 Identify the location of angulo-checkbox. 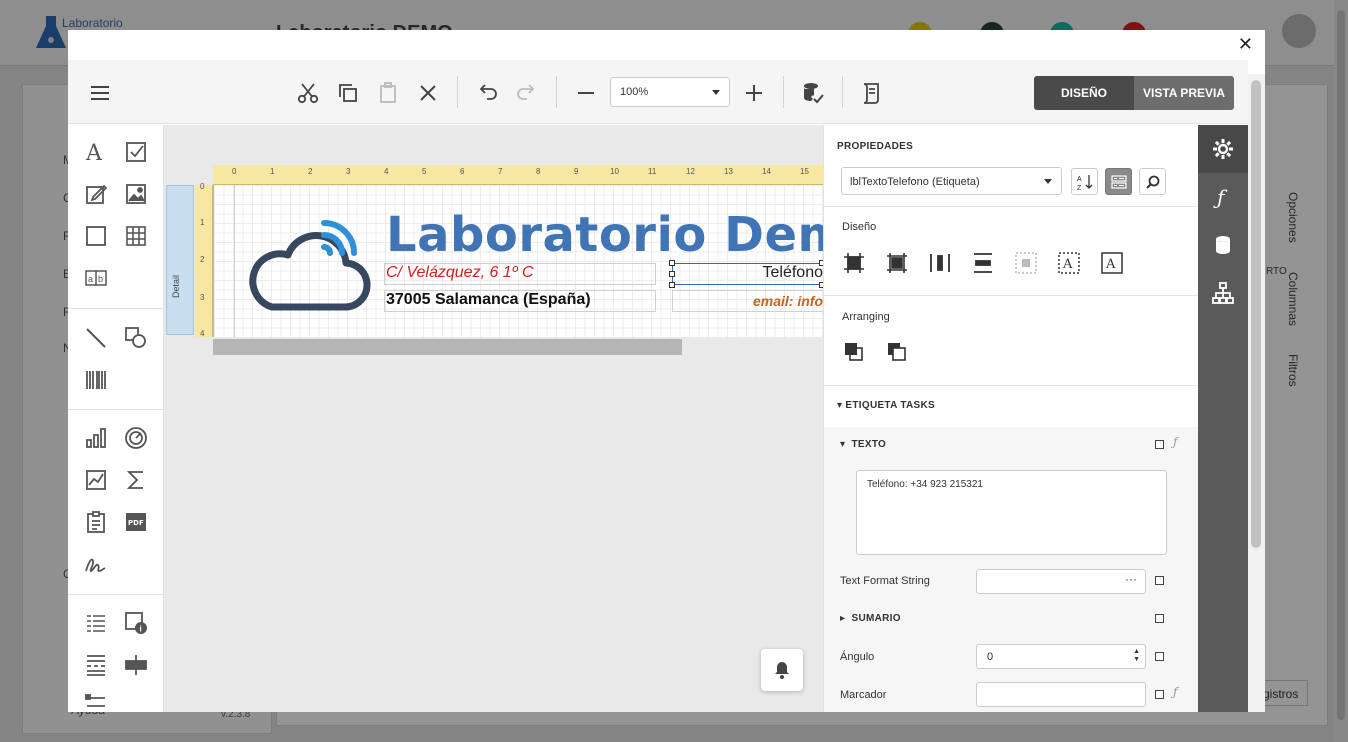
(1159, 656).